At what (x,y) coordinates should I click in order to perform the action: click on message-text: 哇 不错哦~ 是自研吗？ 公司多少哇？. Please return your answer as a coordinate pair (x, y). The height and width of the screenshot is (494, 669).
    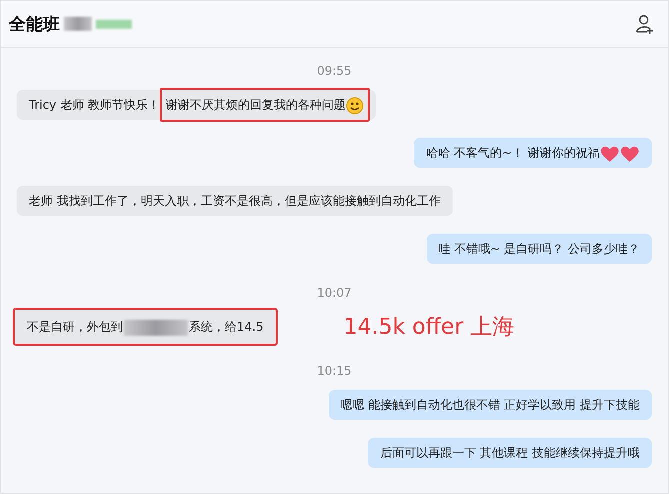
    Looking at the image, I should click on (539, 249).